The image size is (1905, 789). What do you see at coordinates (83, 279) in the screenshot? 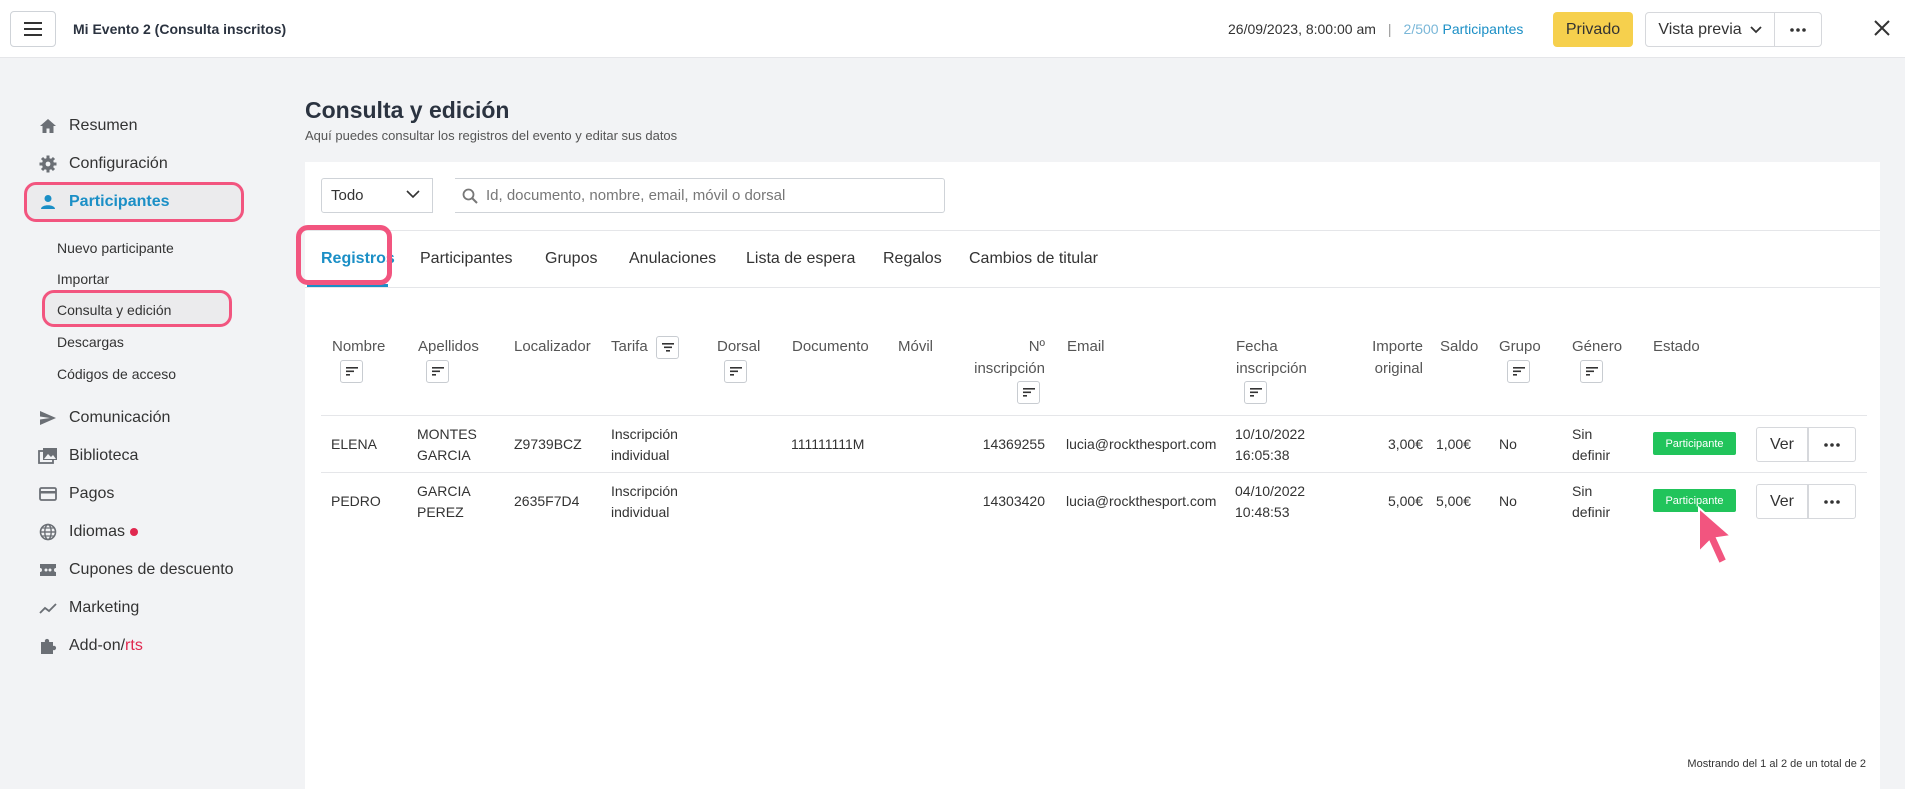
I see `subitem-importar: Importar` at bounding box center [83, 279].